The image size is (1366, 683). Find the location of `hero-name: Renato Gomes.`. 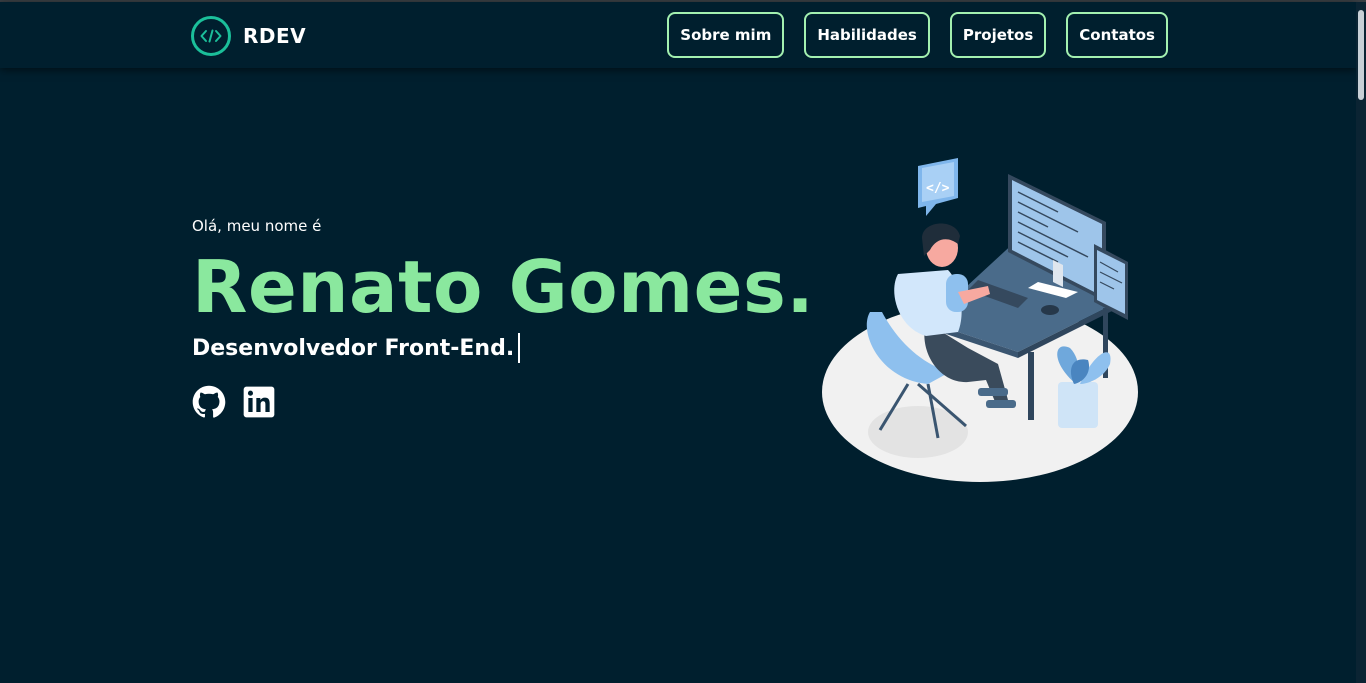

hero-name: Renato Gomes. is located at coordinates (503, 287).